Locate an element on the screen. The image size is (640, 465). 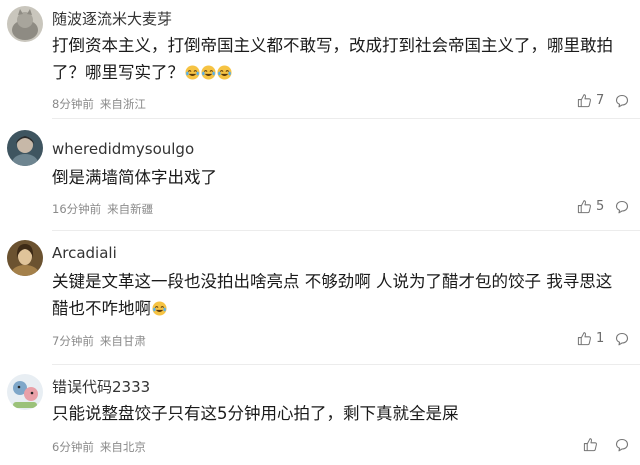
like-count: 5 is located at coordinates (600, 206).